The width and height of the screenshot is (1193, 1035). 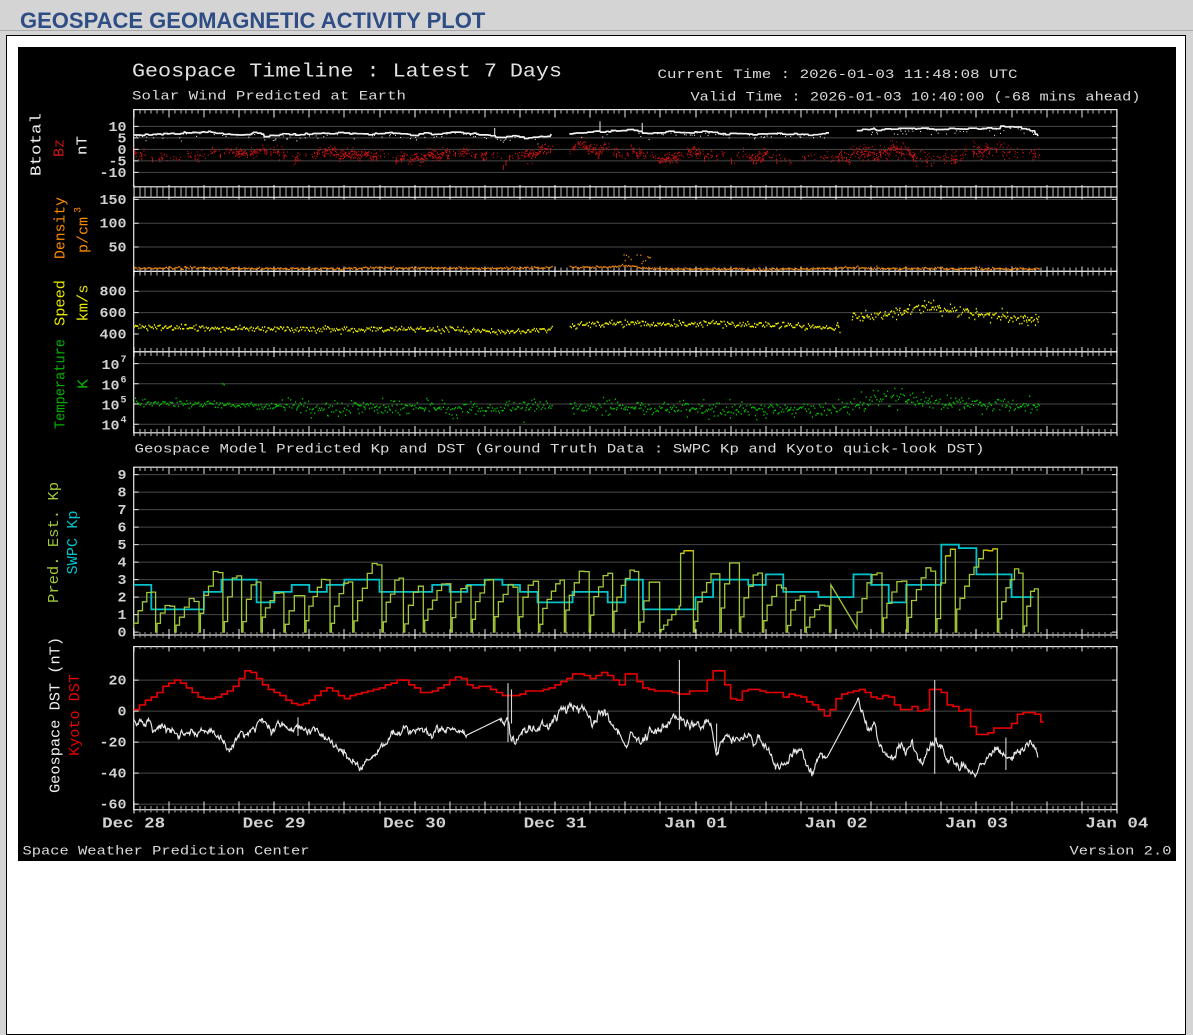 I want to click on svg-text: Geospace DST (nT), so click(x=56, y=715).